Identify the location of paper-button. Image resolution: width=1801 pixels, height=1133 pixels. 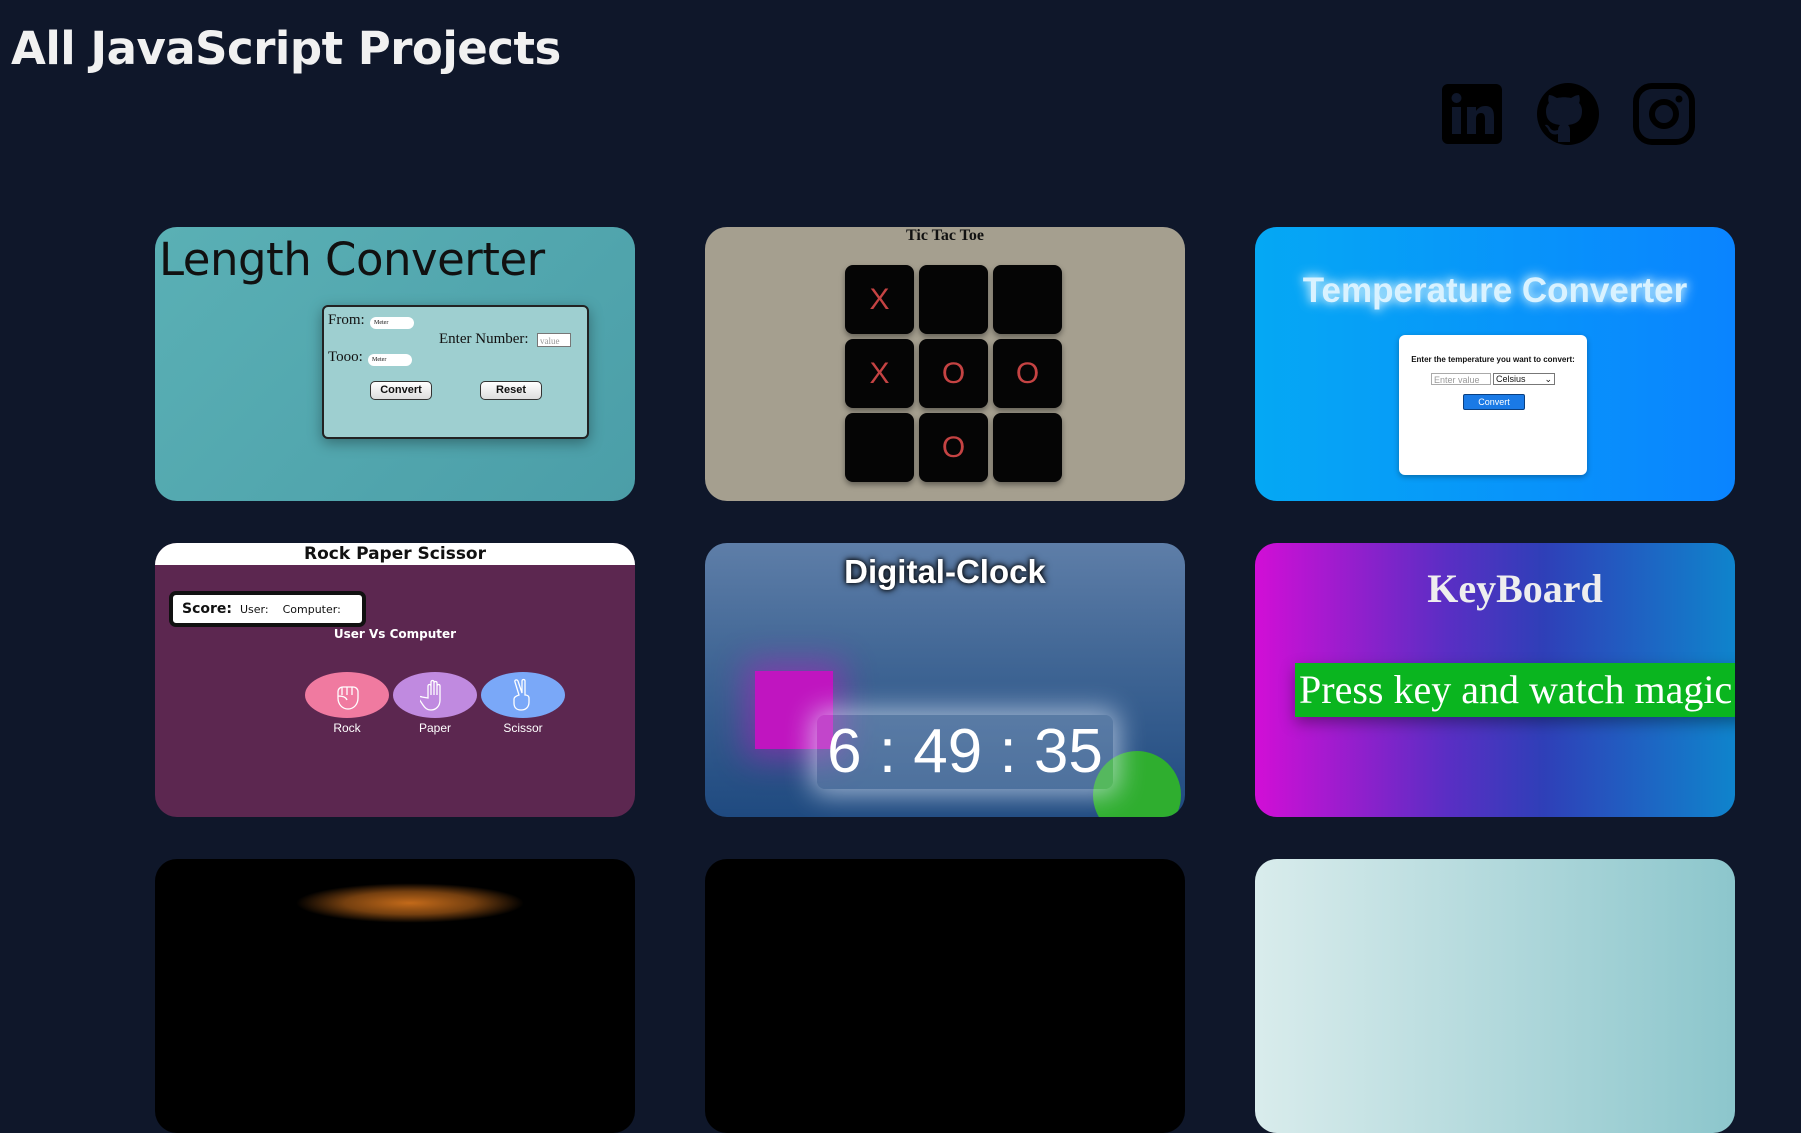
(435, 695).